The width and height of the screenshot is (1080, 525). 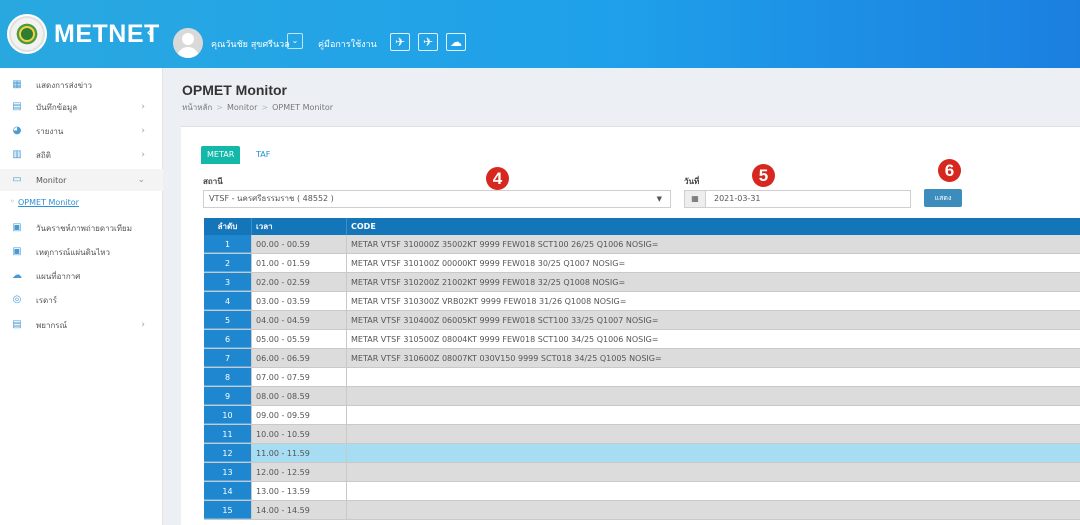 What do you see at coordinates (227, 301) in the screenshot?
I see `cell-no: 4` at bounding box center [227, 301].